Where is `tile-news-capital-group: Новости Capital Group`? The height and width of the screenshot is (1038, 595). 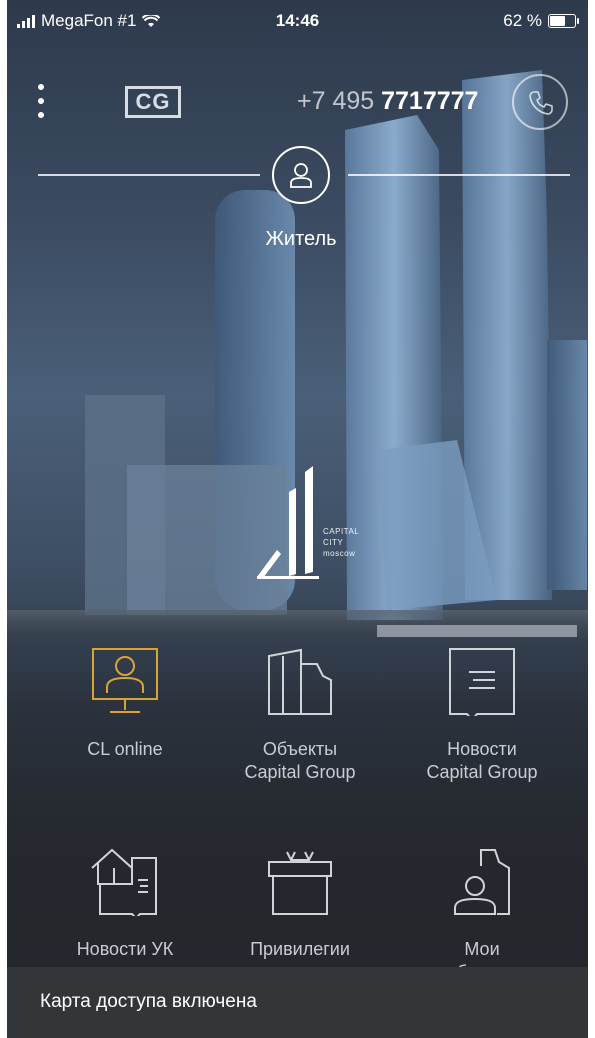 tile-news-capital-group: Новости Capital Group is located at coordinates (482, 715).